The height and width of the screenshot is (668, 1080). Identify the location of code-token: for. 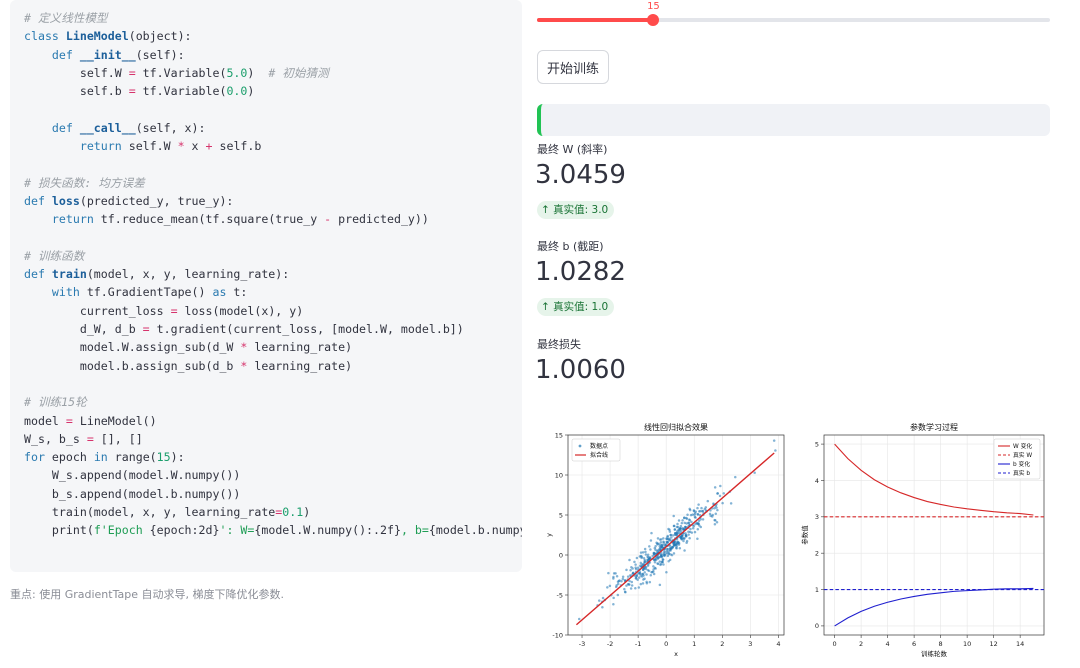
(34, 457).